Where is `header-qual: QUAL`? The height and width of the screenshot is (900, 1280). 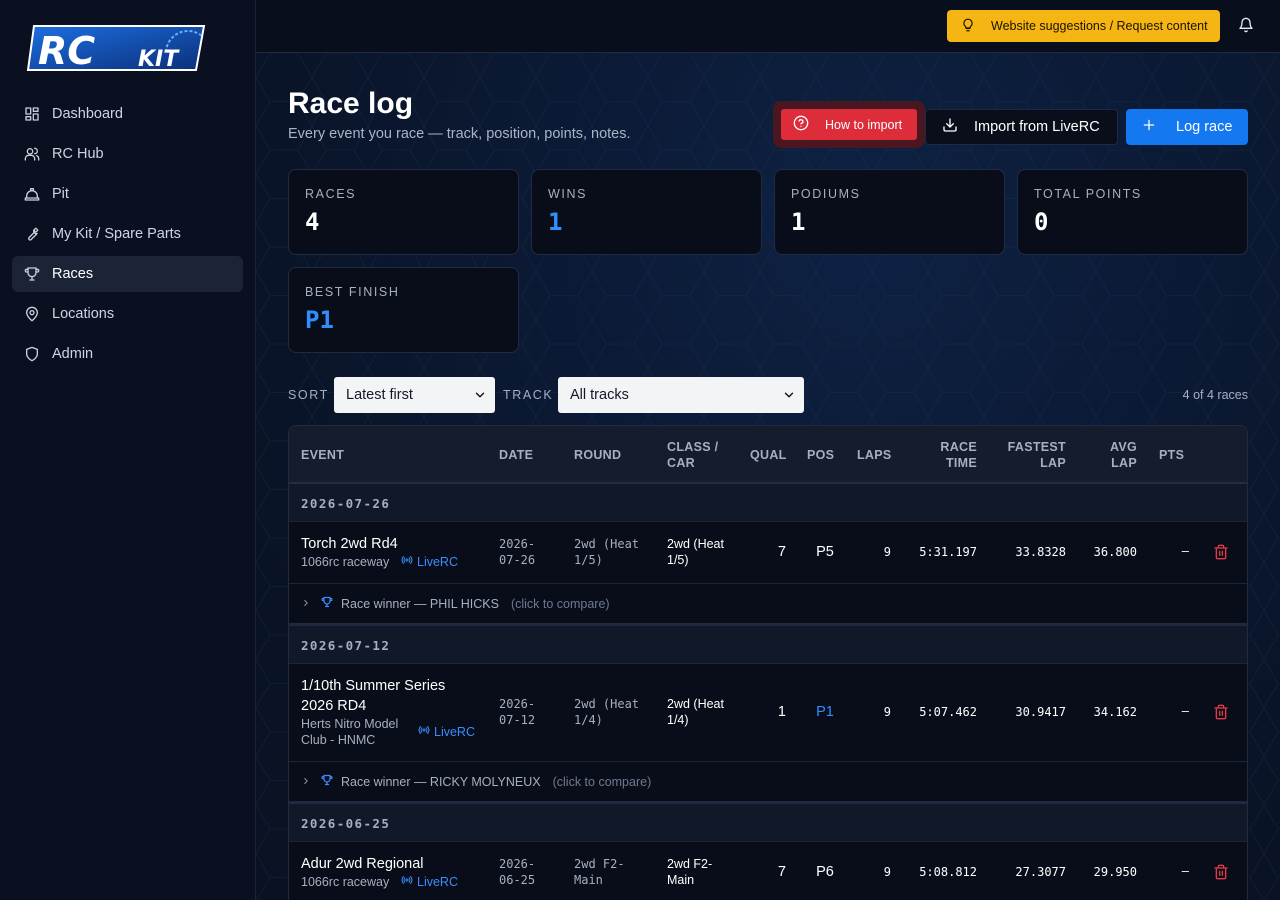 header-qual: QUAL is located at coordinates (768, 455).